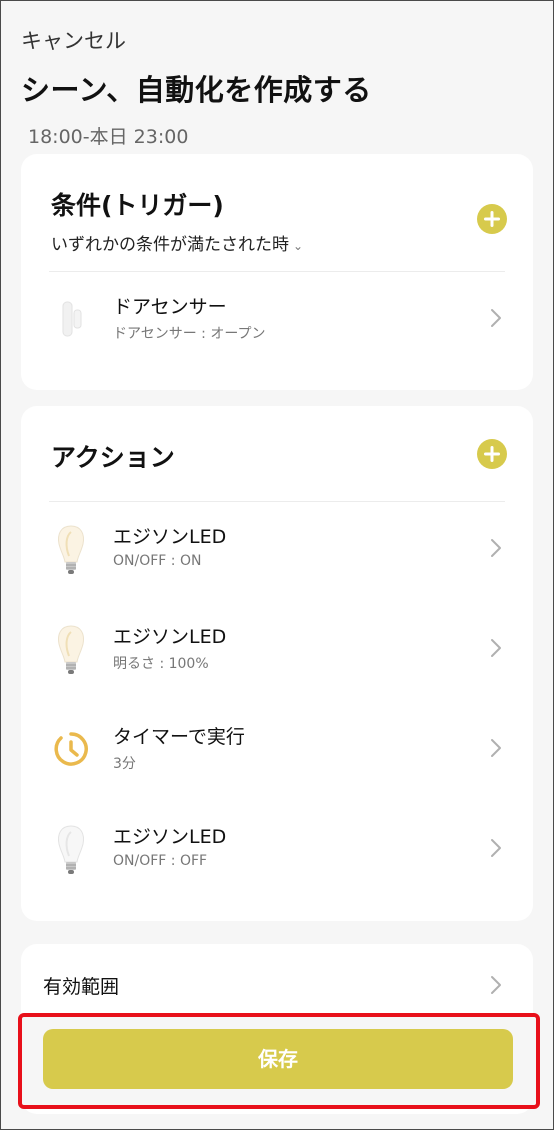  I want to click on condition-mode-dropdown: いずれかの条件が満たされた時 ⌄, so click(177, 242).